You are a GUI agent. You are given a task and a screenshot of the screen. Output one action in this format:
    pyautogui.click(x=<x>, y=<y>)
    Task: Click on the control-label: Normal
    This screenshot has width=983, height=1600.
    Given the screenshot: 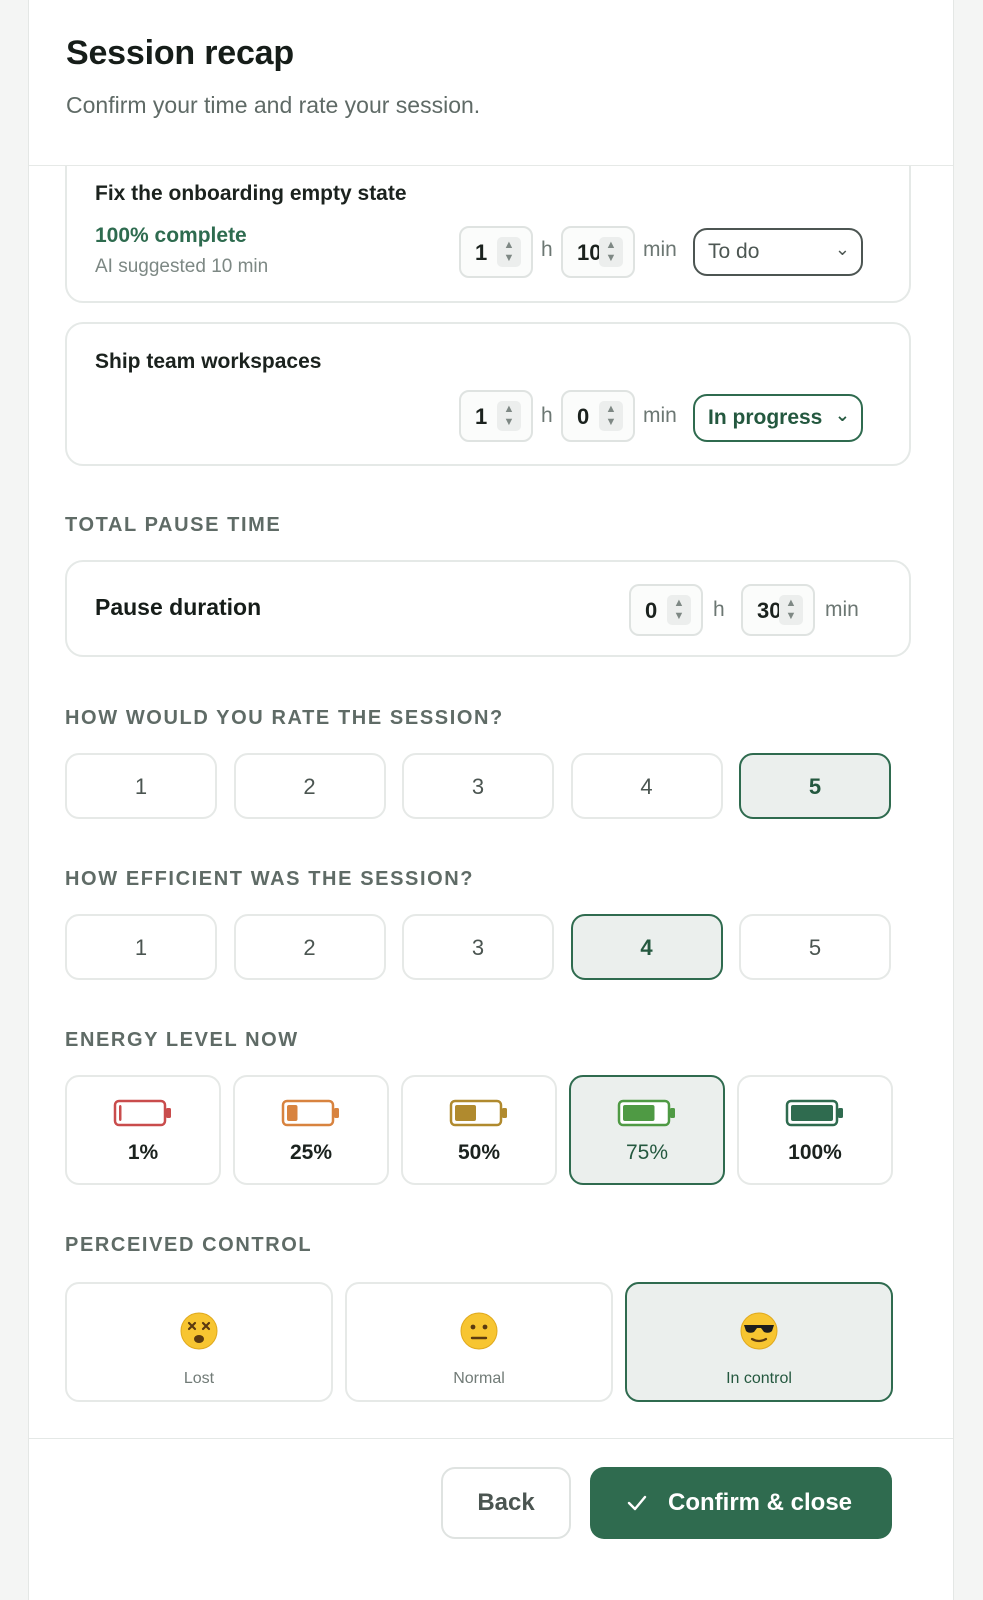 What is the action you would take?
    pyautogui.click(x=479, y=1378)
    